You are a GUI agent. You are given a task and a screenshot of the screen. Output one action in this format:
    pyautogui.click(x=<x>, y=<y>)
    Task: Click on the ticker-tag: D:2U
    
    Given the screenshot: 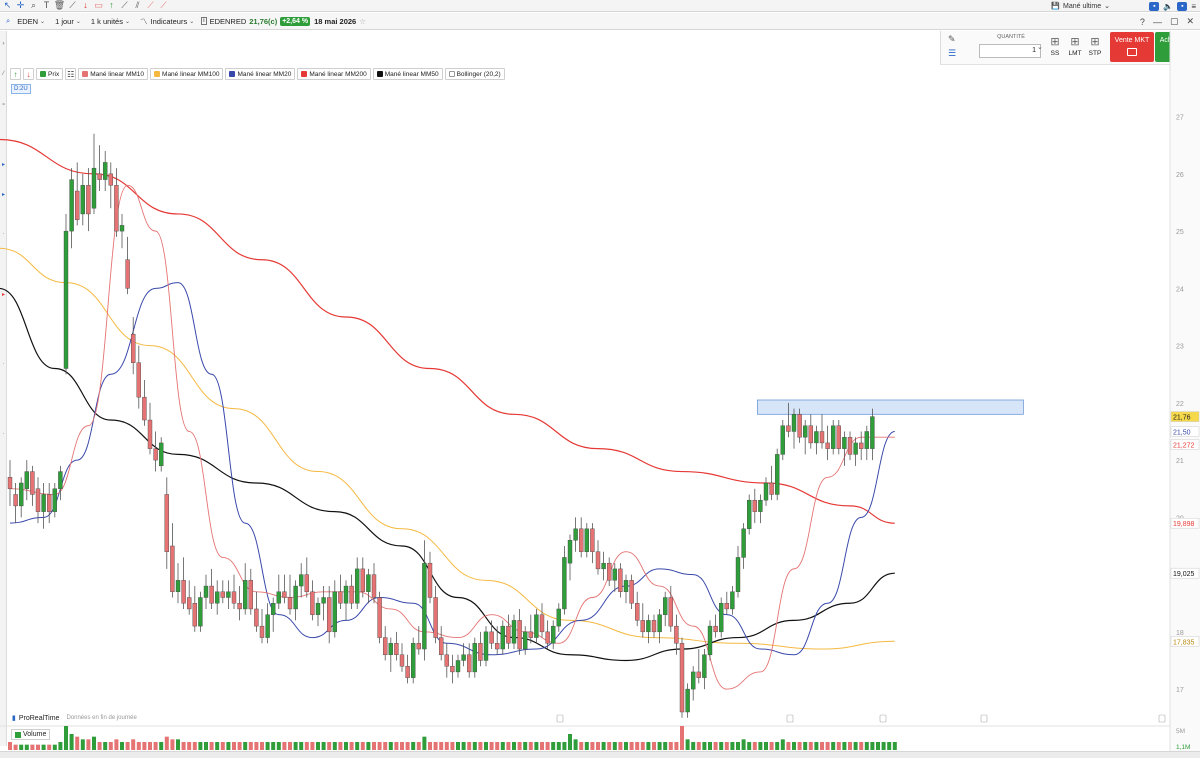 What is the action you would take?
    pyautogui.click(x=21, y=89)
    